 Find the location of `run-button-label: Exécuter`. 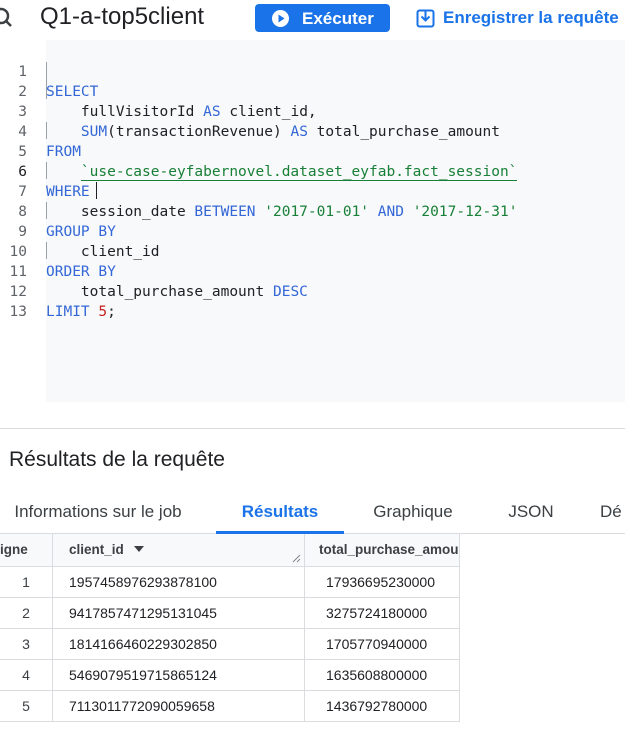

run-button-label: Exécuter is located at coordinates (338, 18).